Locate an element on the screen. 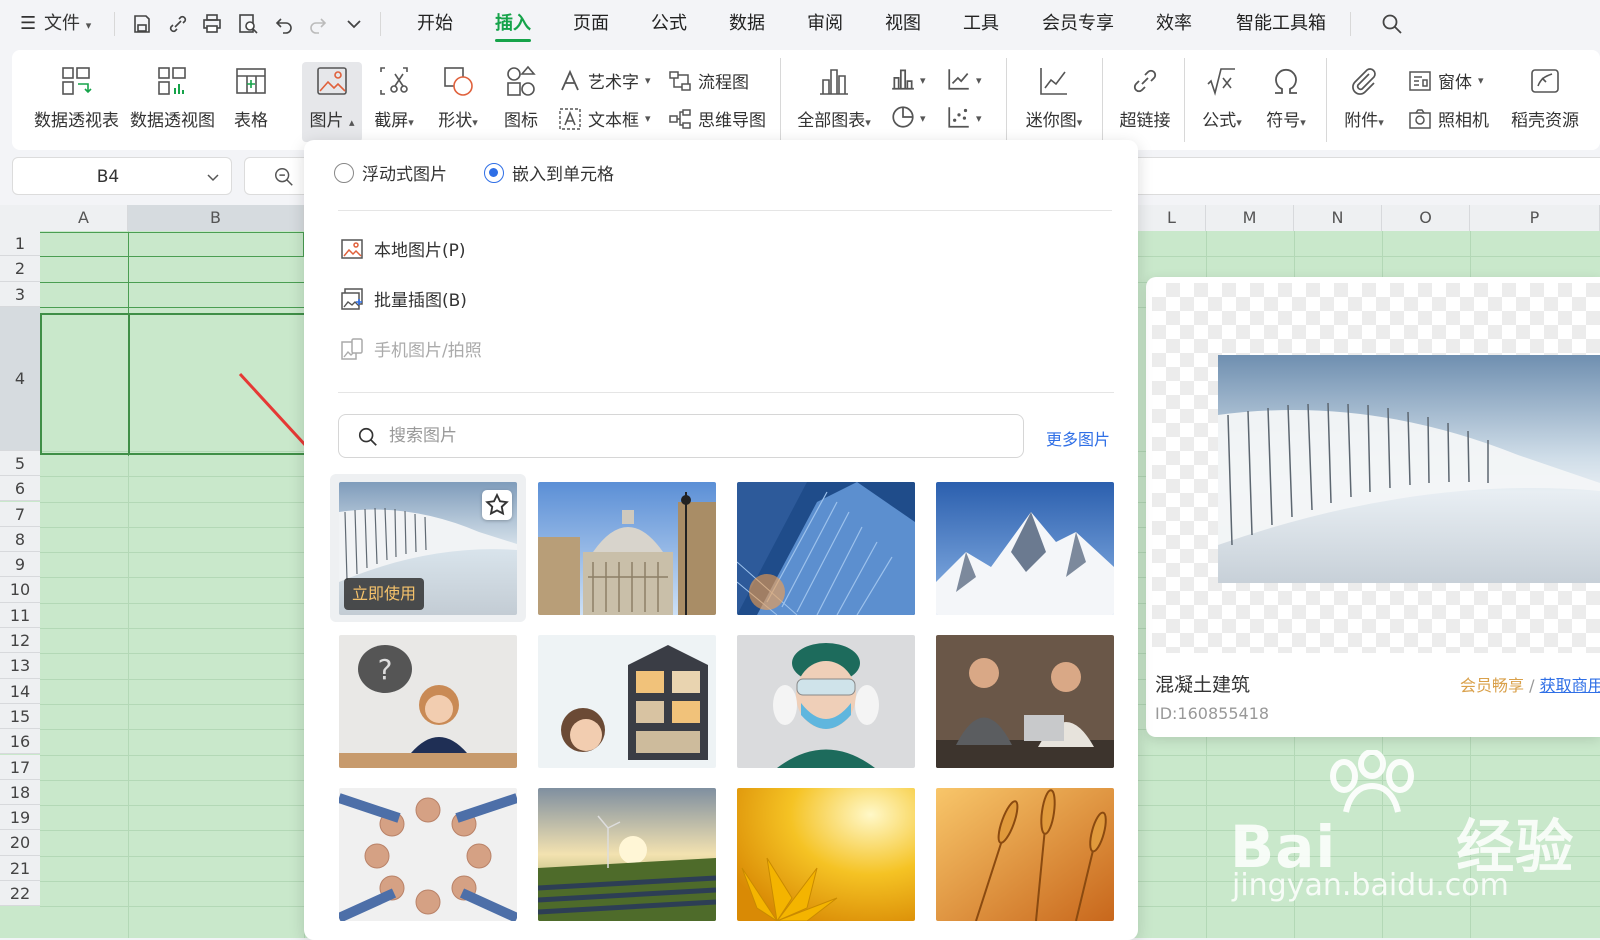 Image resolution: width=1600 pixels, height=940 pixels. use-now-button: 立即使用 is located at coordinates (384, 594).